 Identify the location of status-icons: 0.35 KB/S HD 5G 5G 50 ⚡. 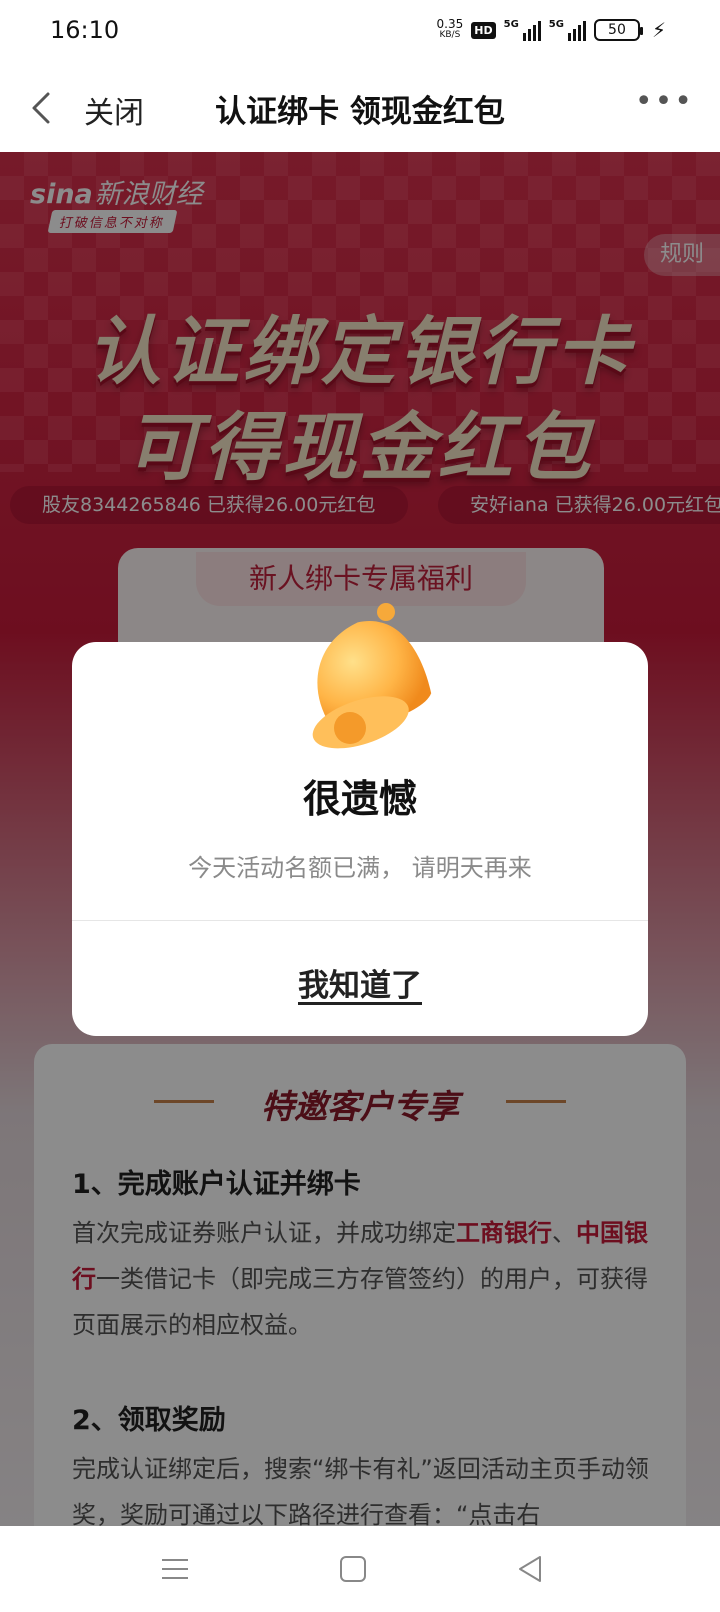
(551, 30).